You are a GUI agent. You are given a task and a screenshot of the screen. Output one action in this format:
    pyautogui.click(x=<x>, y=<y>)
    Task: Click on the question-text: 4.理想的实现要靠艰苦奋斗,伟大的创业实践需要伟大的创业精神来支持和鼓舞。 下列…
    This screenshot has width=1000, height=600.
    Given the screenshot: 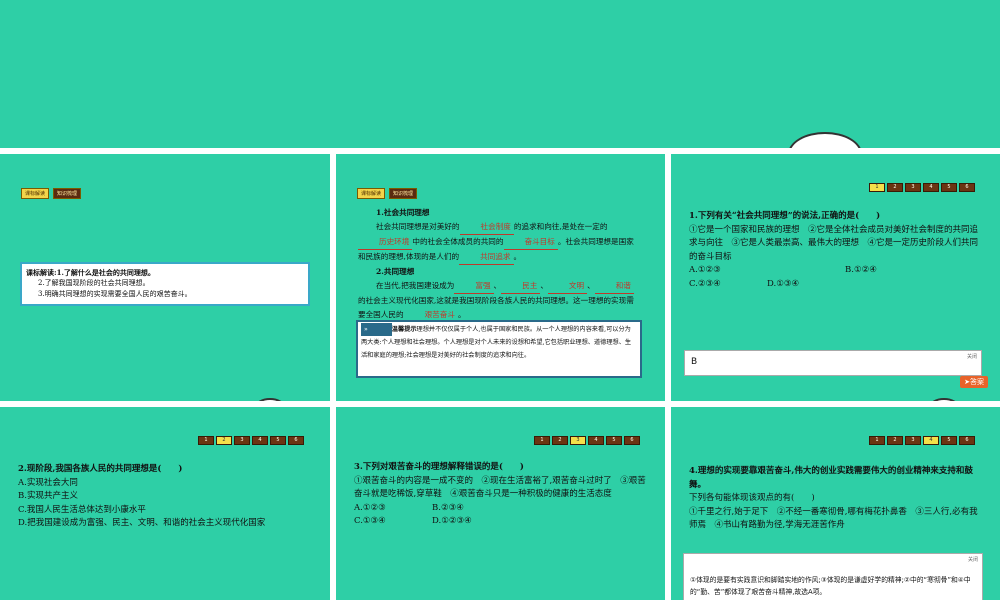 What is the action you would take?
    pyautogui.click(x=837, y=499)
    